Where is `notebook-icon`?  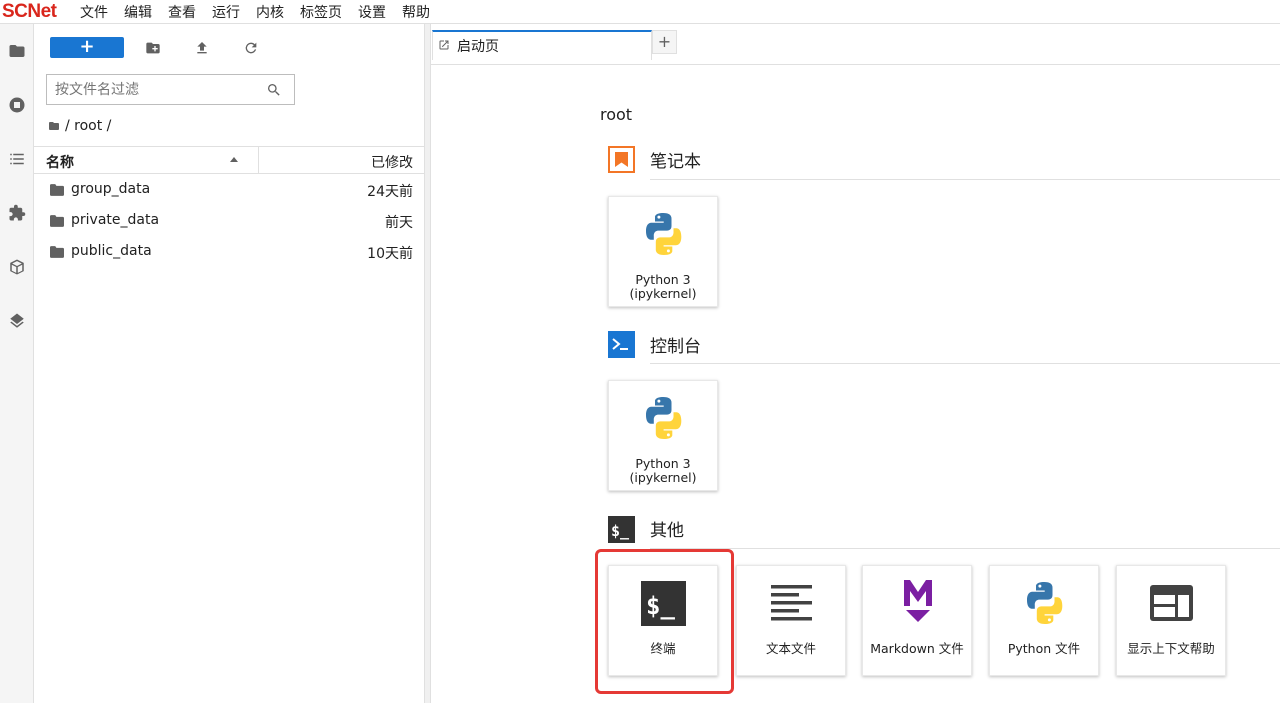 notebook-icon is located at coordinates (621, 159).